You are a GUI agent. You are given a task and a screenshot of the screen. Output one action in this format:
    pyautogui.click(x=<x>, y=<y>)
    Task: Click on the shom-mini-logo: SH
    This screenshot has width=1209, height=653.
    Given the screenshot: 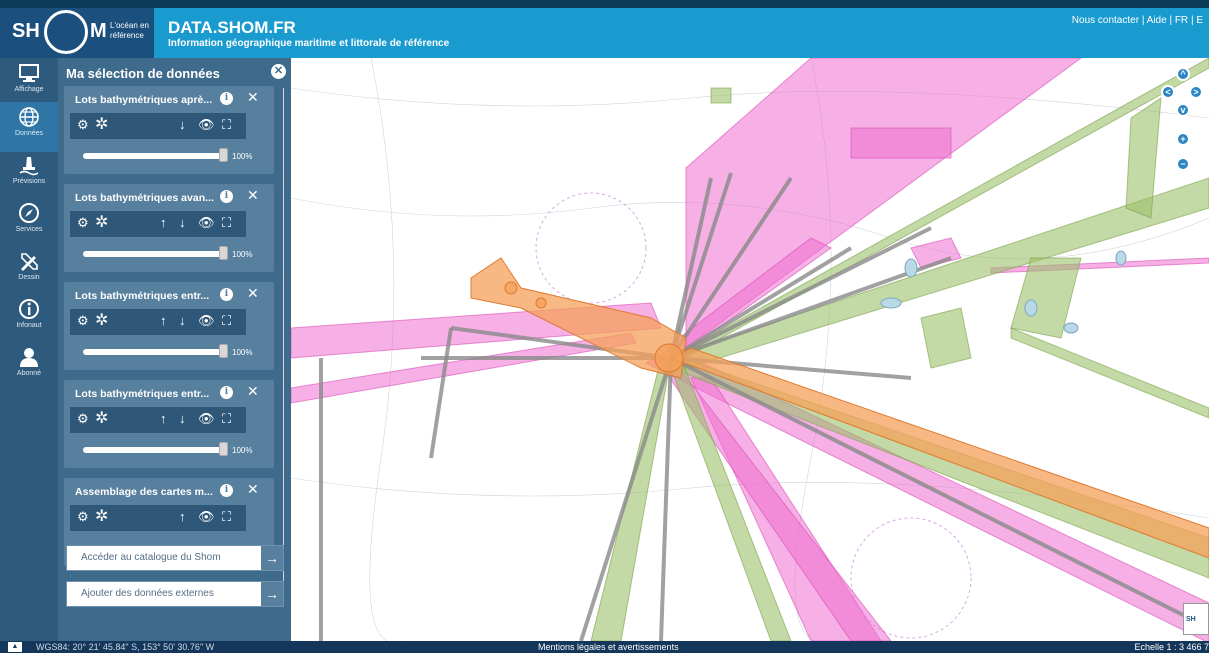 What is the action you would take?
    pyautogui.click(x=1196, y=619)
    